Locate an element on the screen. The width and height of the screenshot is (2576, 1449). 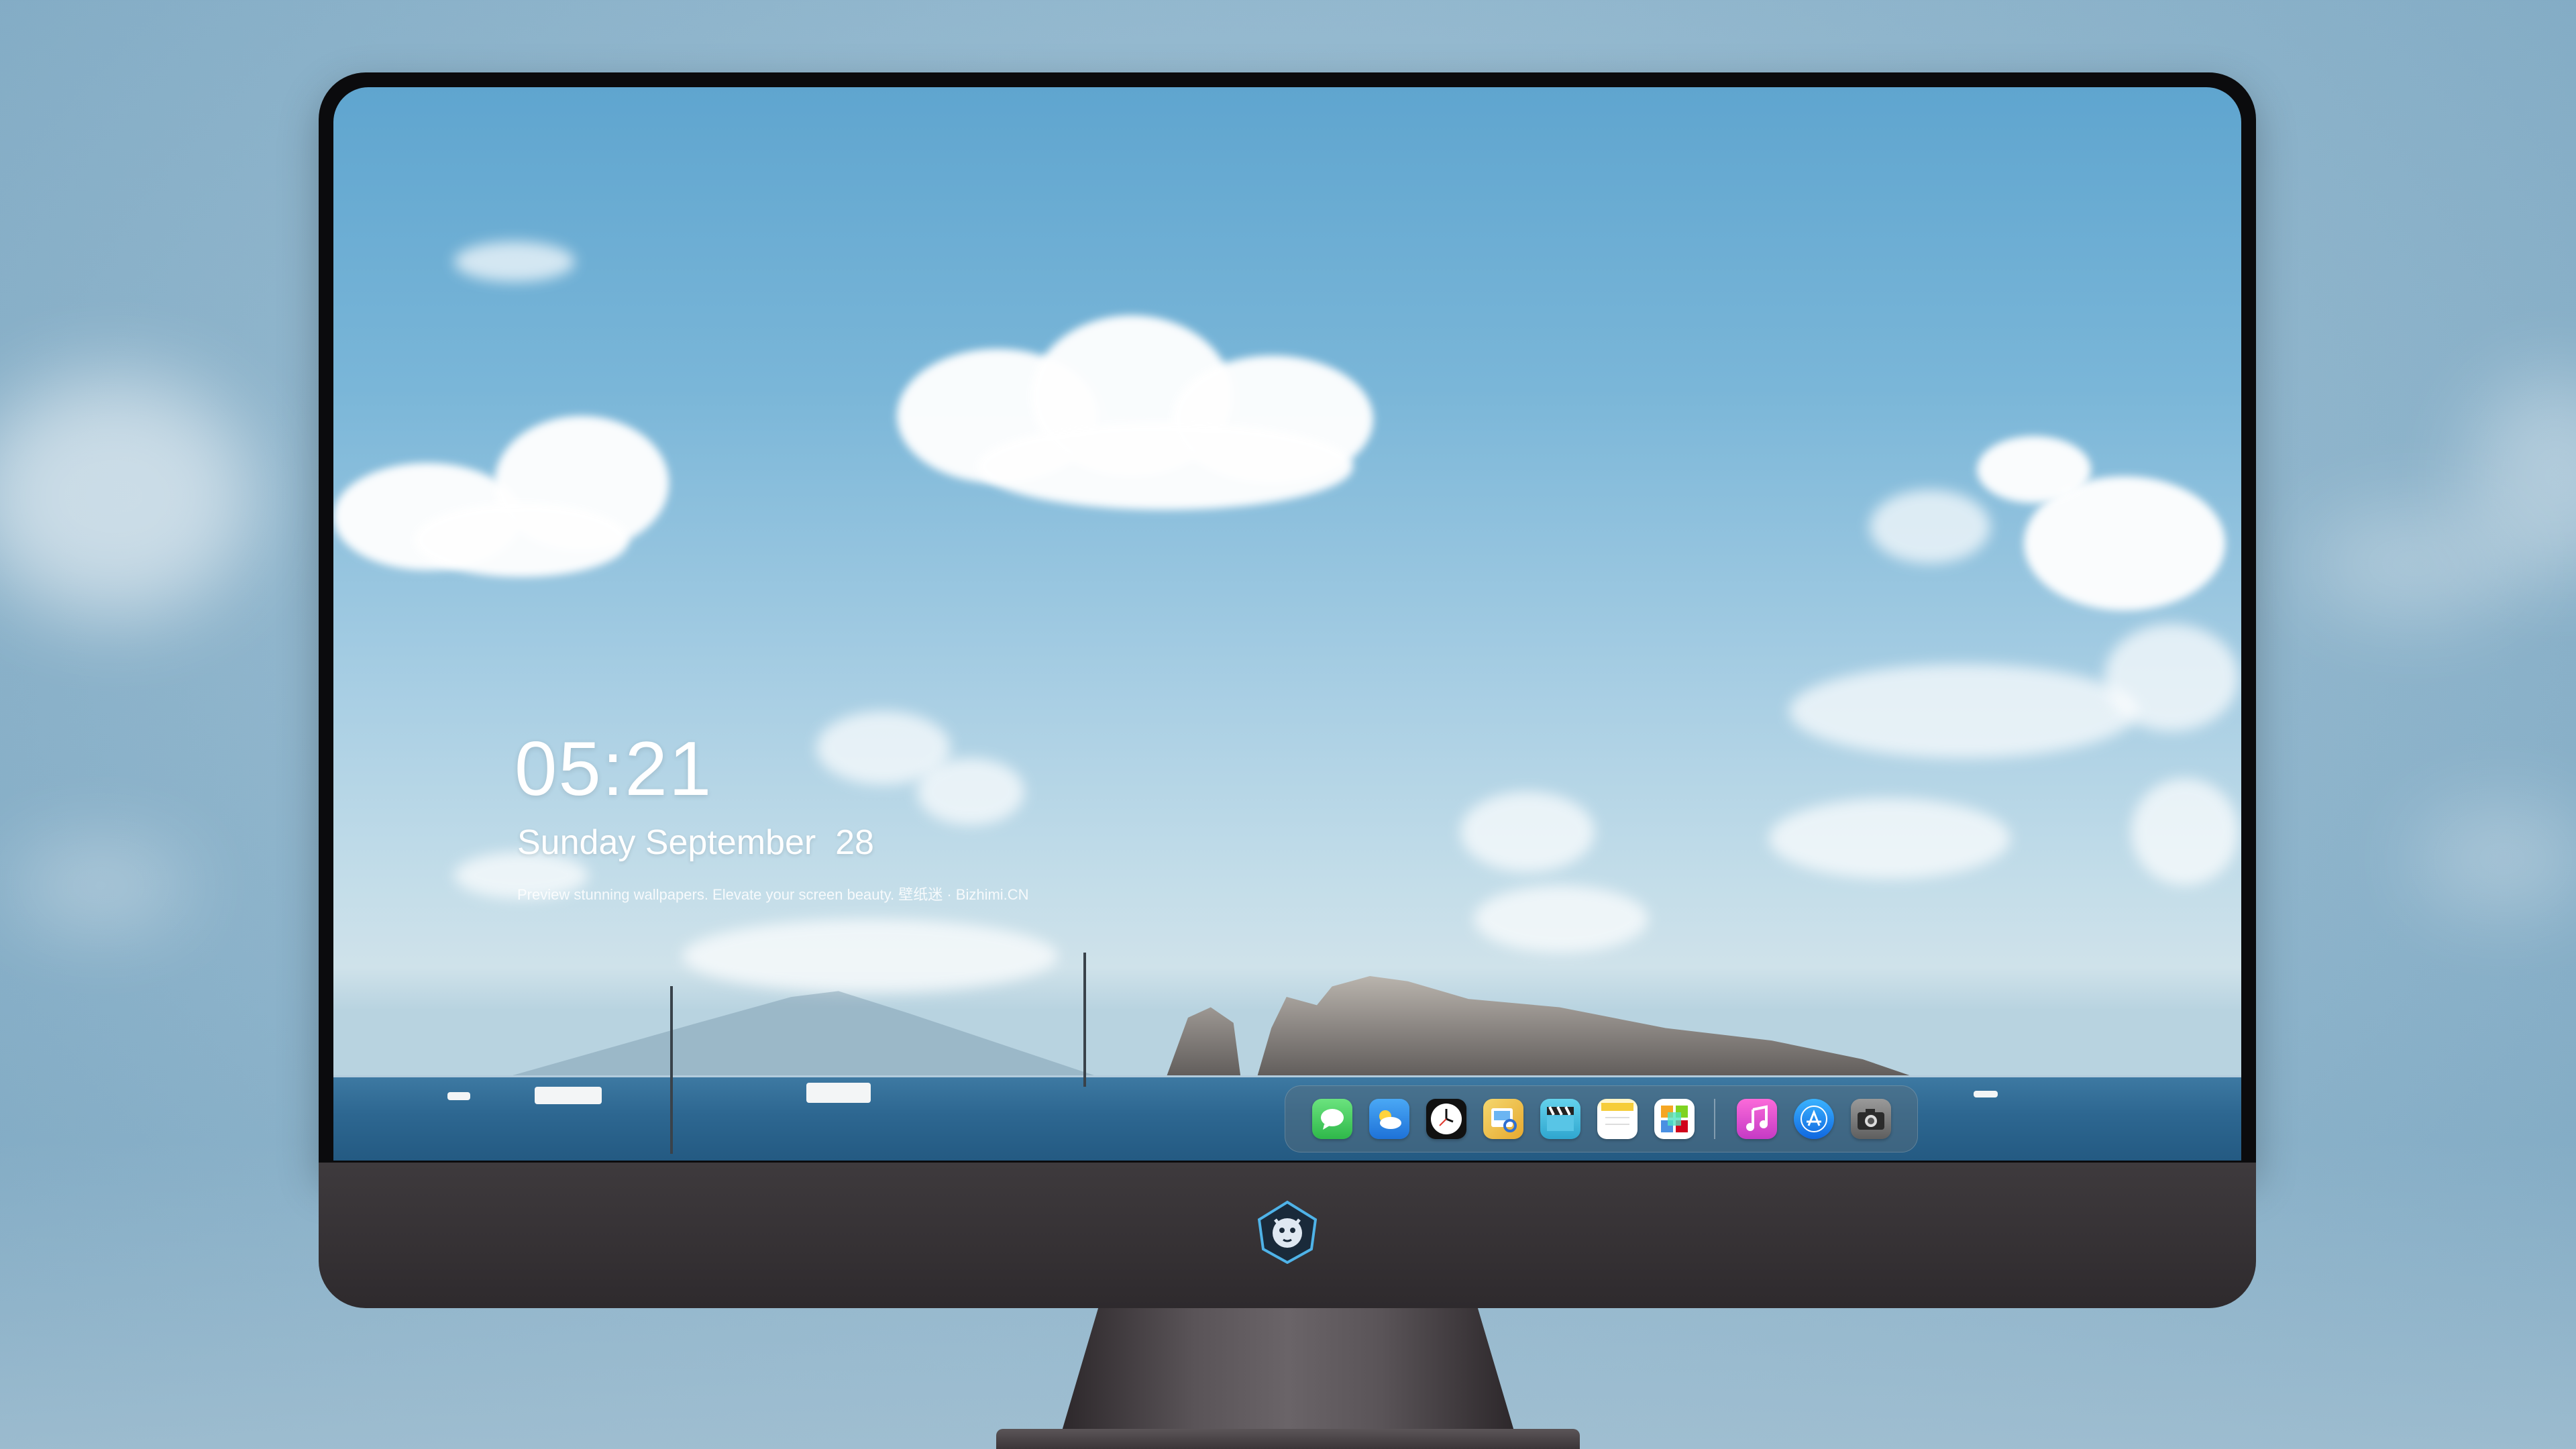
monitor-stand is located at coordinates (1288, 1378).